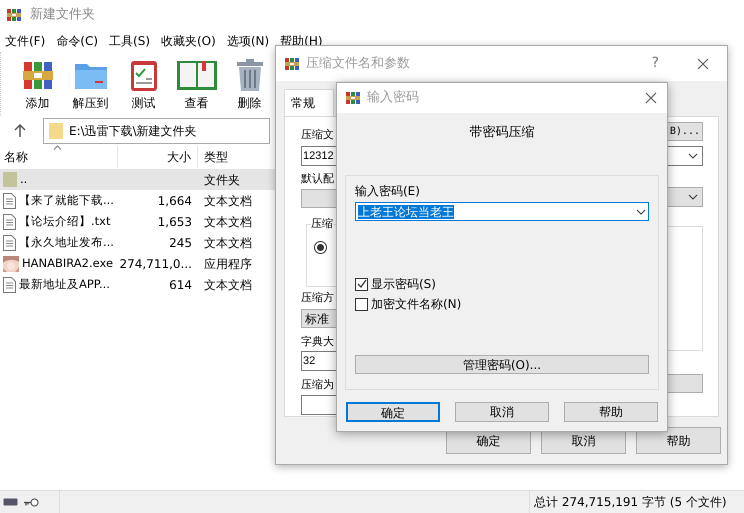 This screenshot has width=744, height=513. Describe the element at coordinates (388, 191) in the screenshot. I see `field-label: 输入密码(E)` at that location.